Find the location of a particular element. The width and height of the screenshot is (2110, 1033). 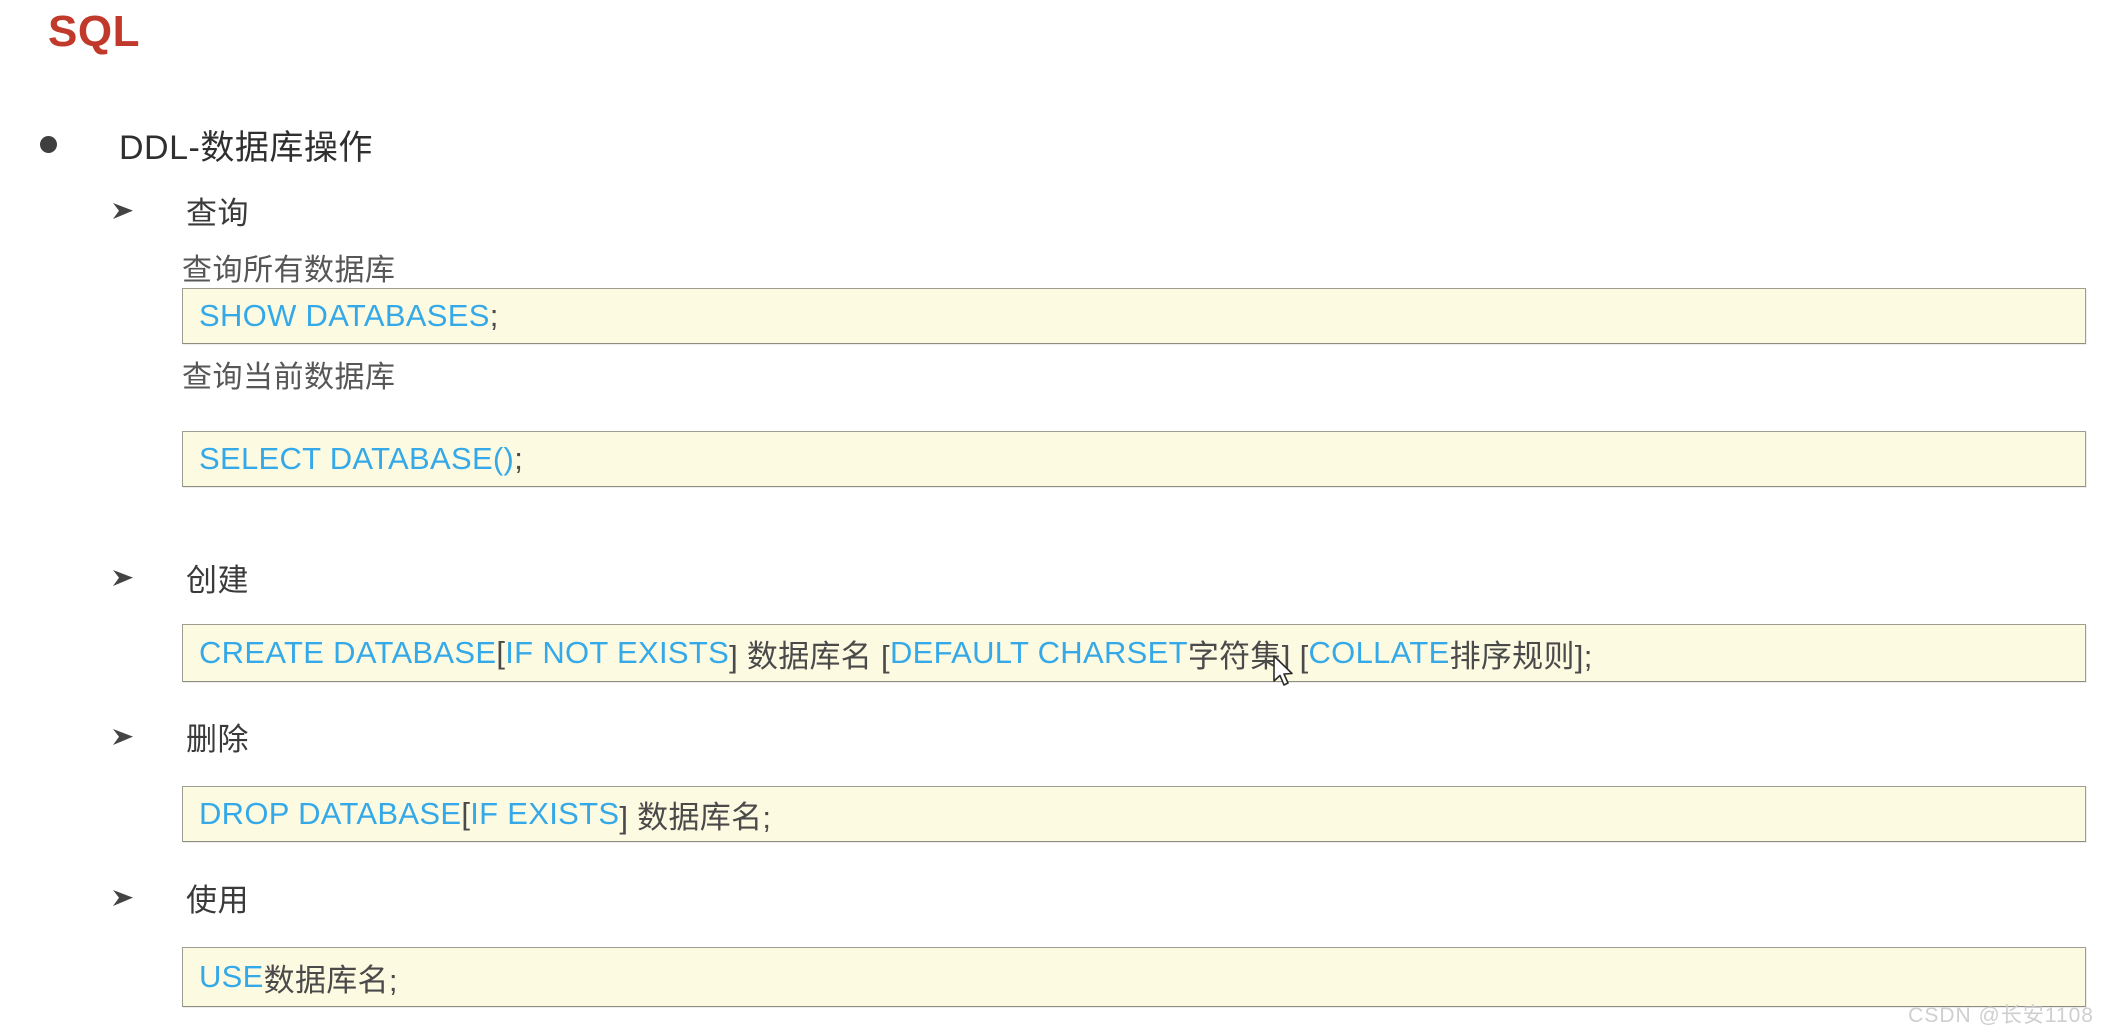

section-heading-create-label: 创建 is located at coordinates (217, 580).